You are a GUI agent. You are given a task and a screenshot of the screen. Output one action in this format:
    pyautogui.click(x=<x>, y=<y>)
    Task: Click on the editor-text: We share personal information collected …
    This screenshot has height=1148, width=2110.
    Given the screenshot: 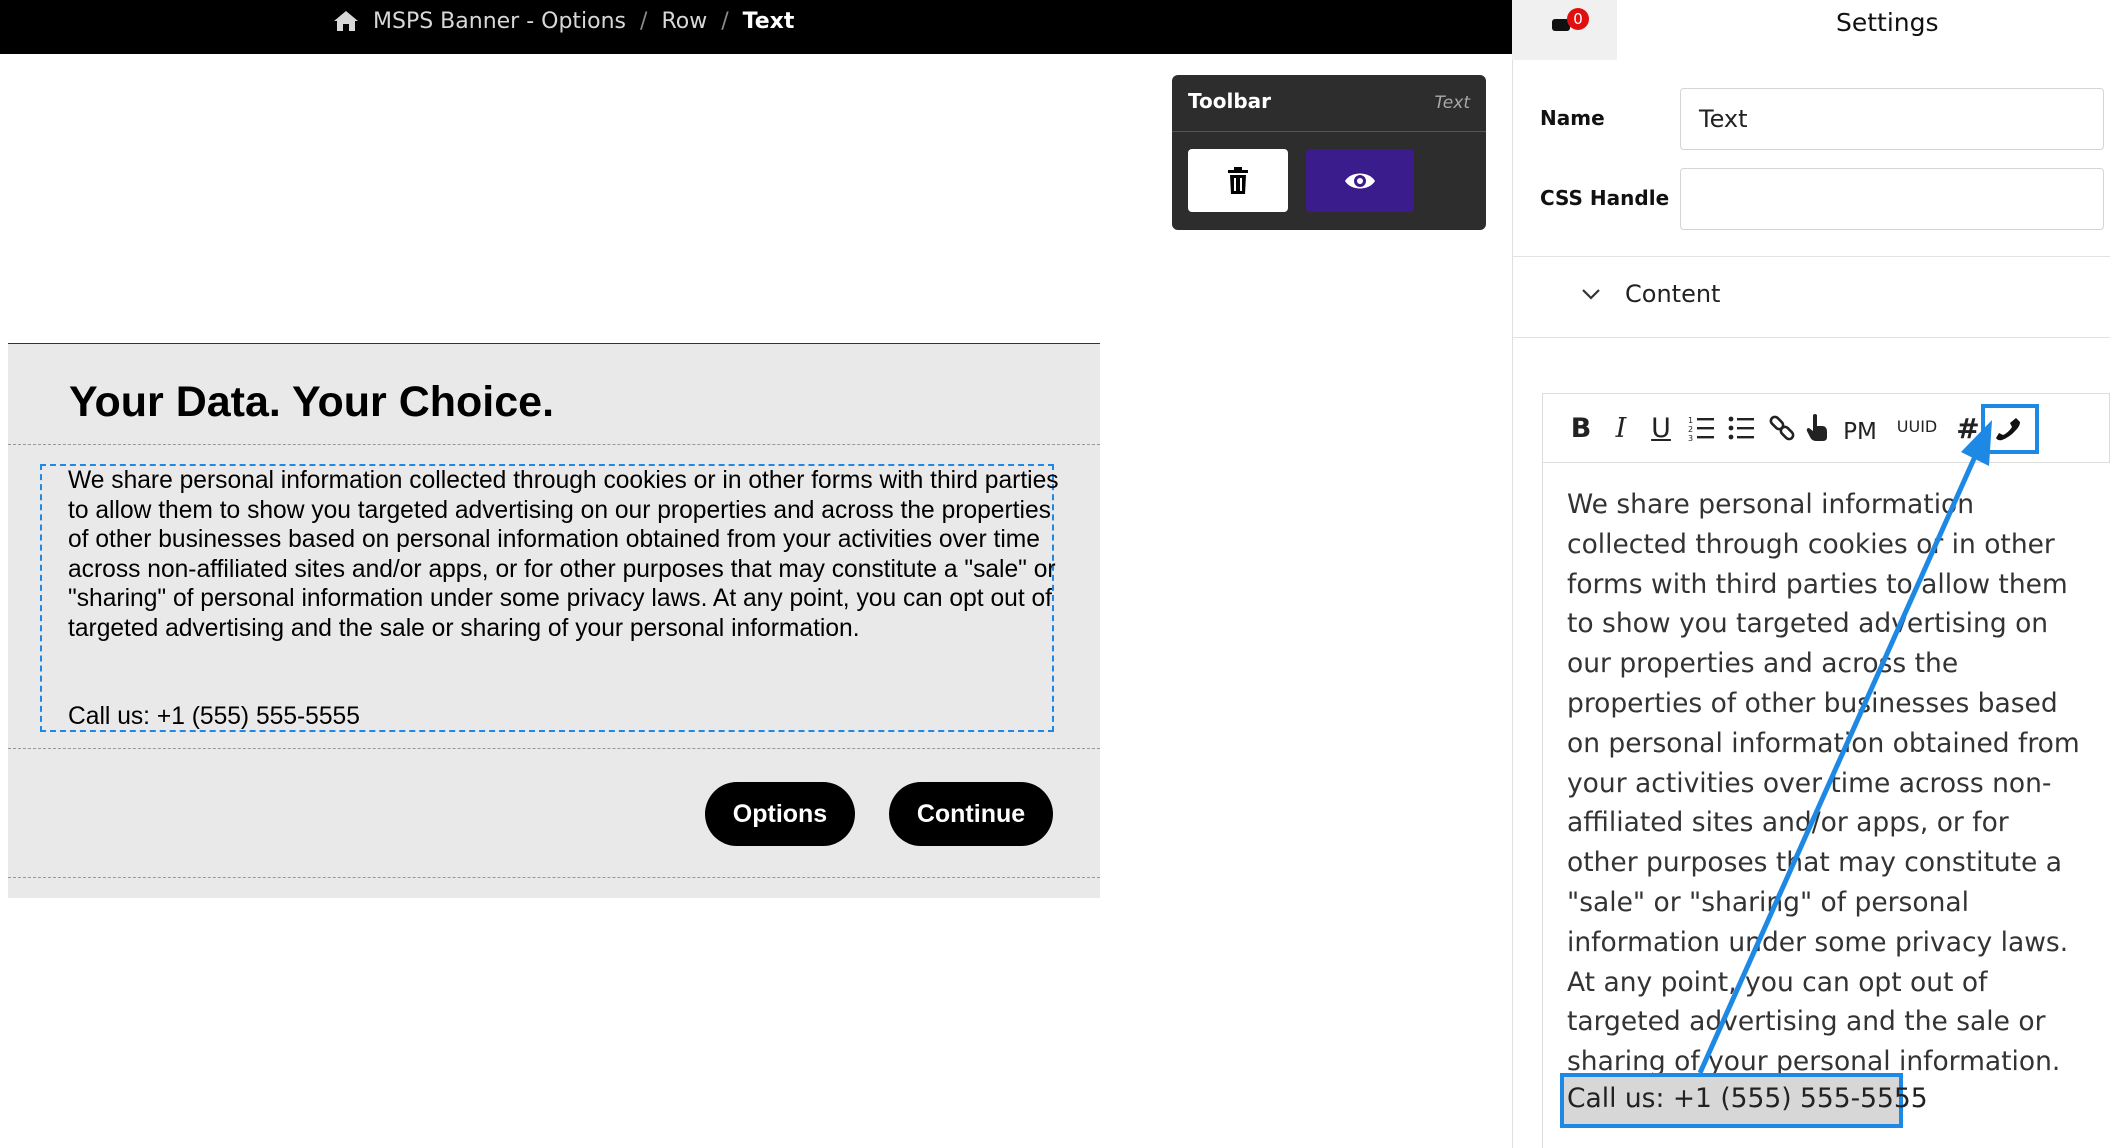 What is the action you would take?
    pyautogui.click(x=1827, y=783)
    